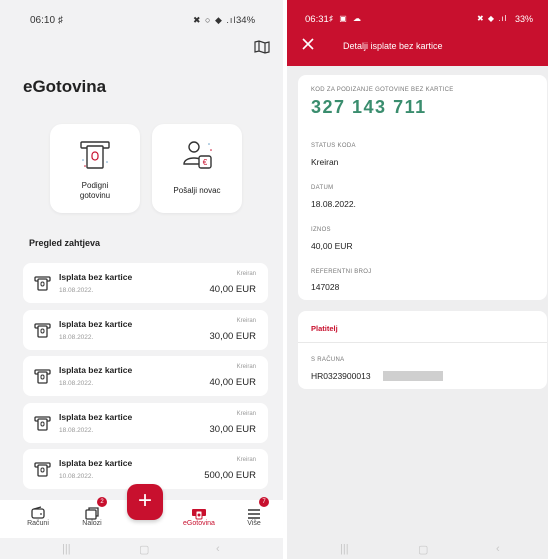 The image size is (548, 559). What do you see at coordinates (199, 514) in the screenshot?
I see `cash-icon` at bounding box center [199, 514].